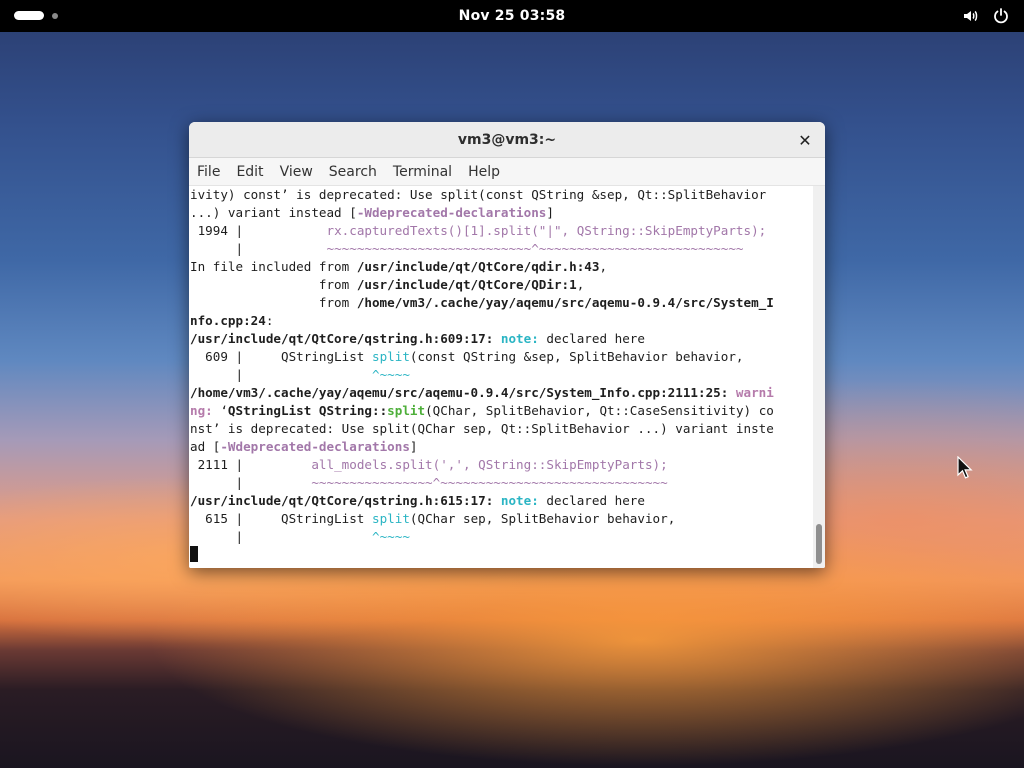 This screenshot has height=768, width=1024. I want to click on terminal-text: /usr/include/qt/QtCore/qstring.h:609:17:, so click(342, 338).